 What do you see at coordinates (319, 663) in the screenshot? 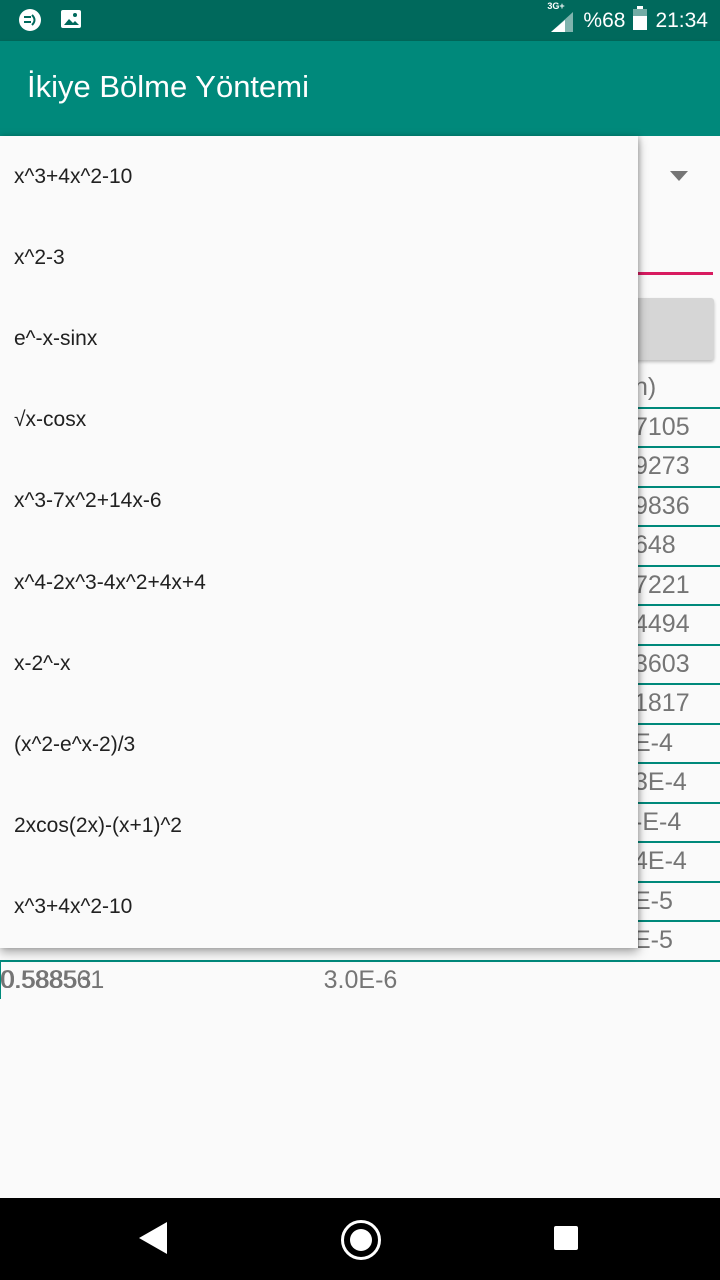
I see `dropdown-item: x-2^-x` at bounding box center [319, 663].